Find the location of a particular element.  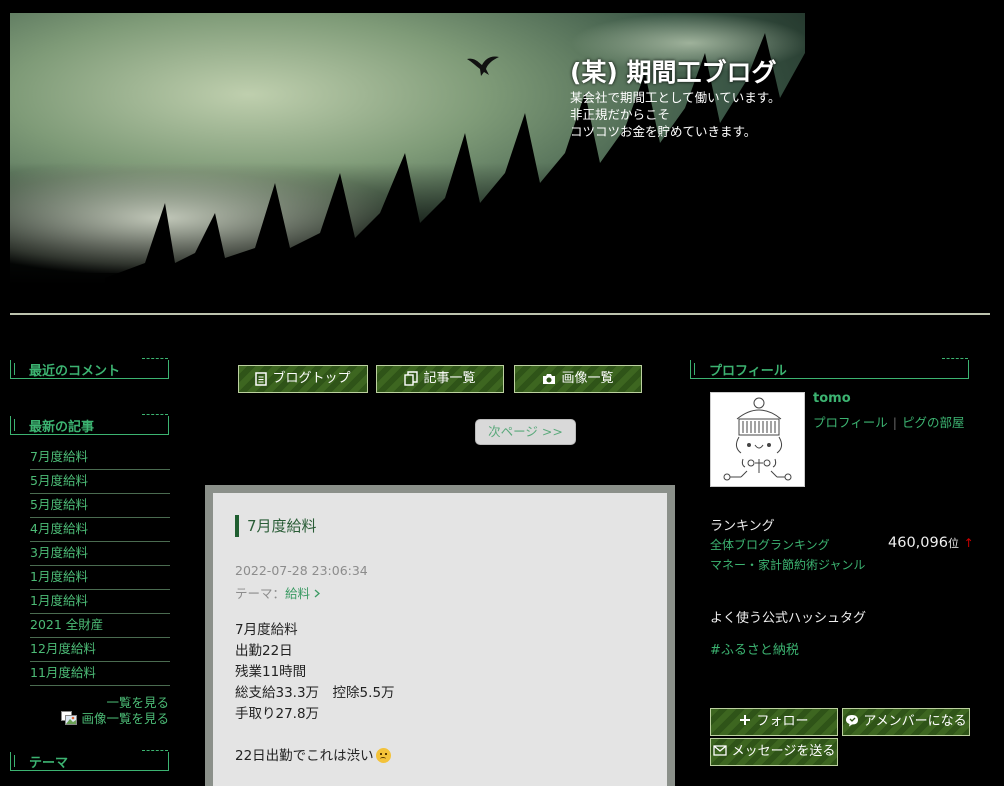

camera-icon is located at coordinates (549, 378).